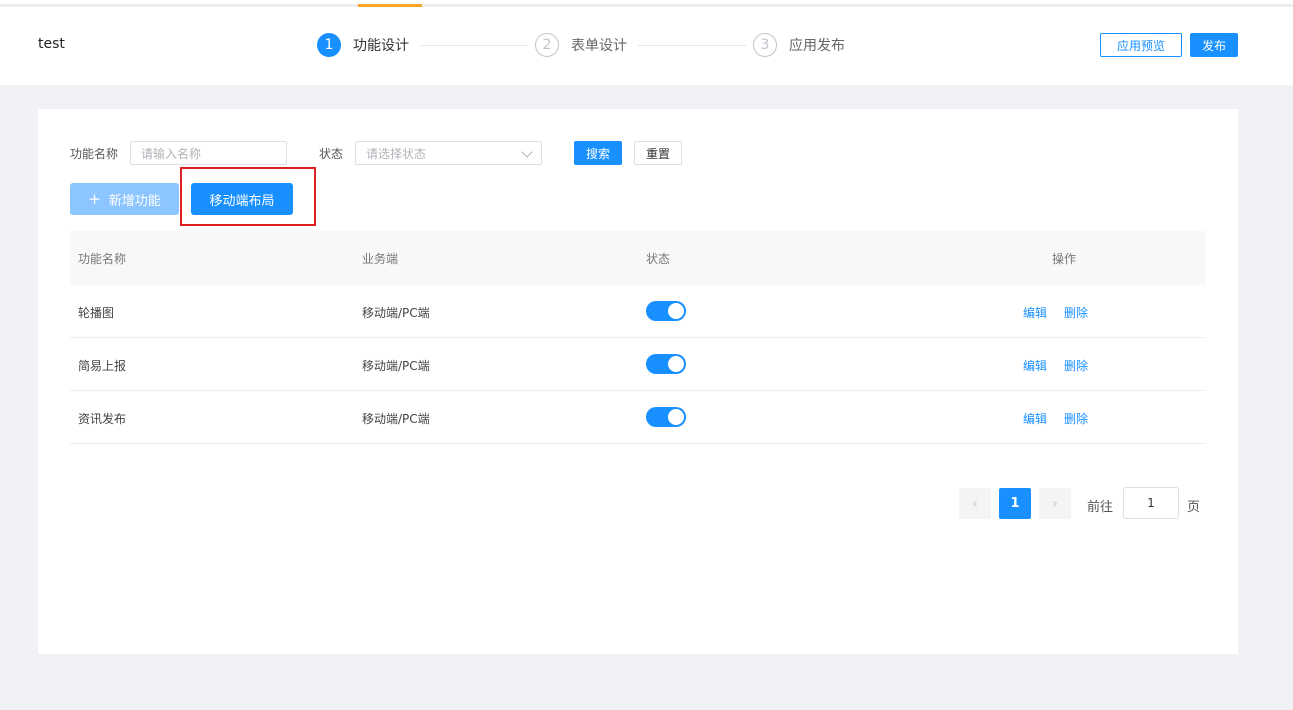 The height and width of the screenshot is (710, 1293). I want to click on page-suffix-label: 页, so click(1194, 507).